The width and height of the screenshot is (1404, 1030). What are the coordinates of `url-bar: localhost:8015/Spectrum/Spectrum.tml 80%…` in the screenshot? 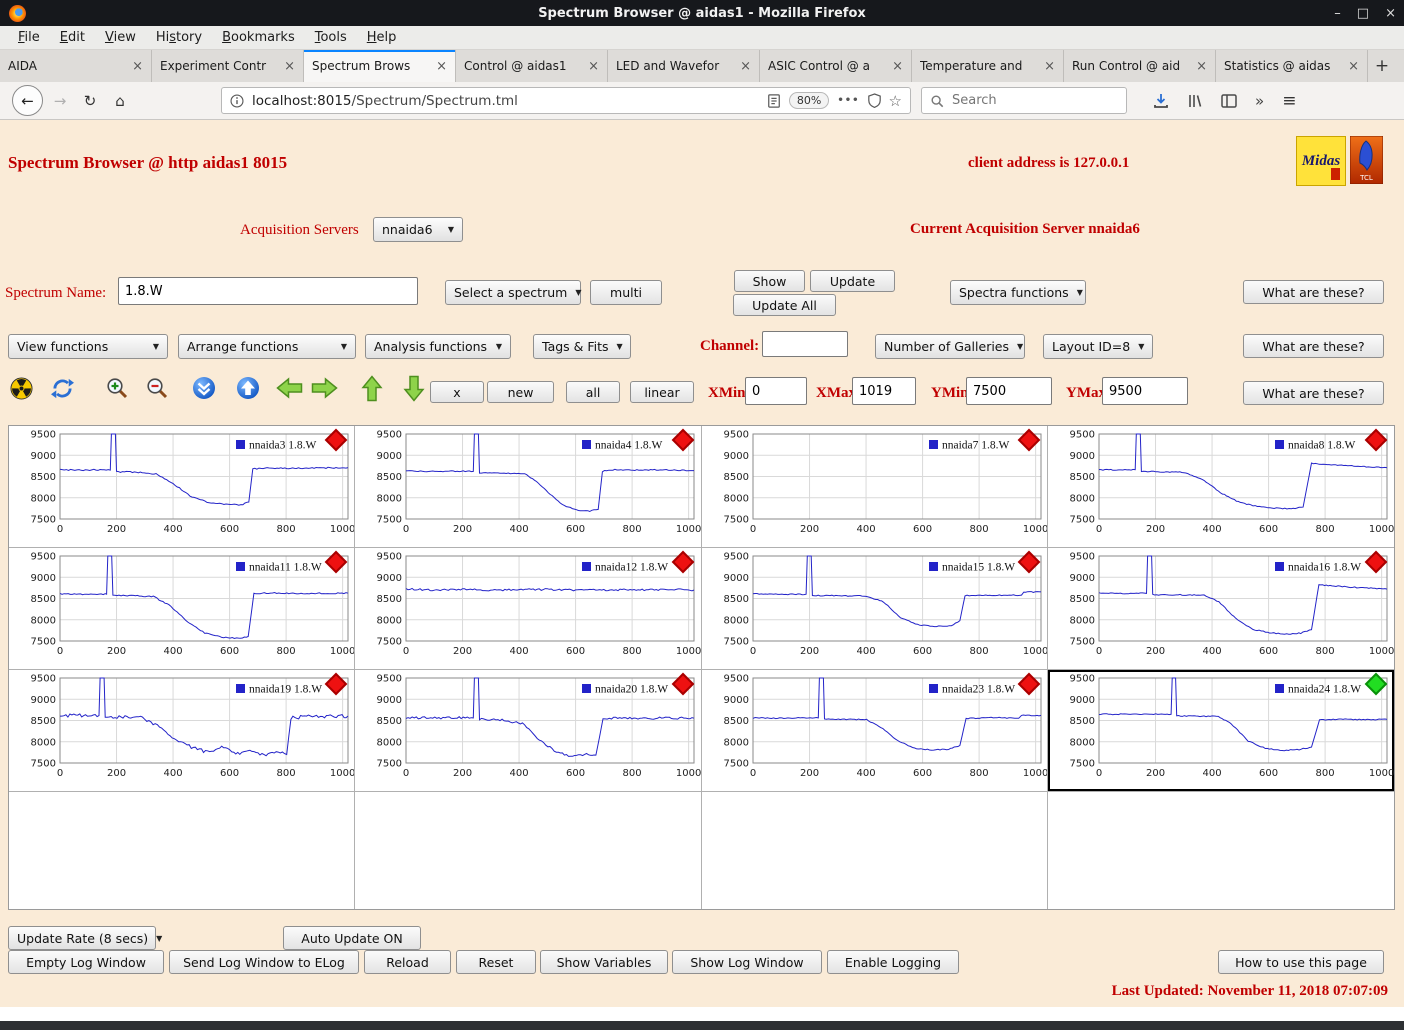 It's located at (566, 100).